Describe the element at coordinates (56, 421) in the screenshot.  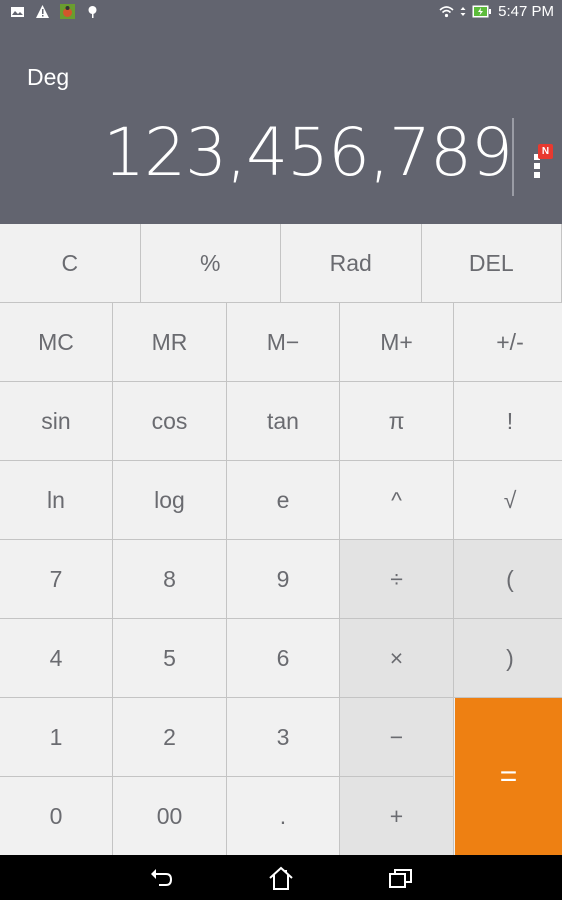
I see `sin-key: sin` at that location.